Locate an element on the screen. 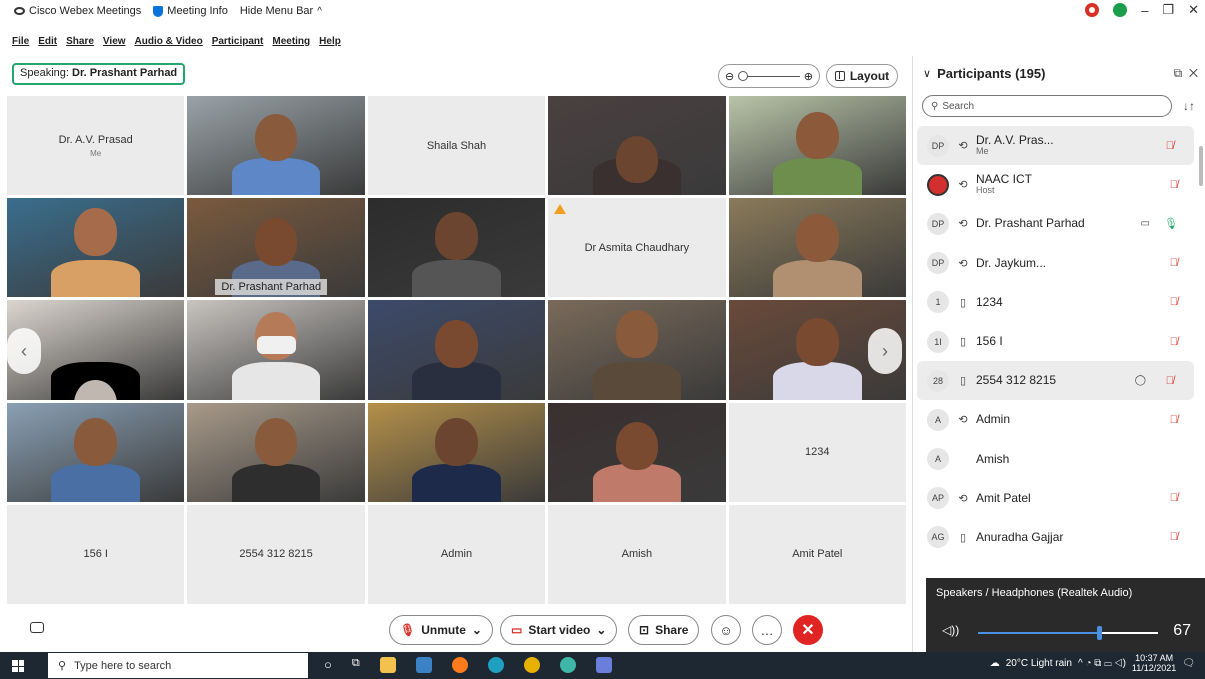  video-tile: 1234 is located at coordinates (817, 452).